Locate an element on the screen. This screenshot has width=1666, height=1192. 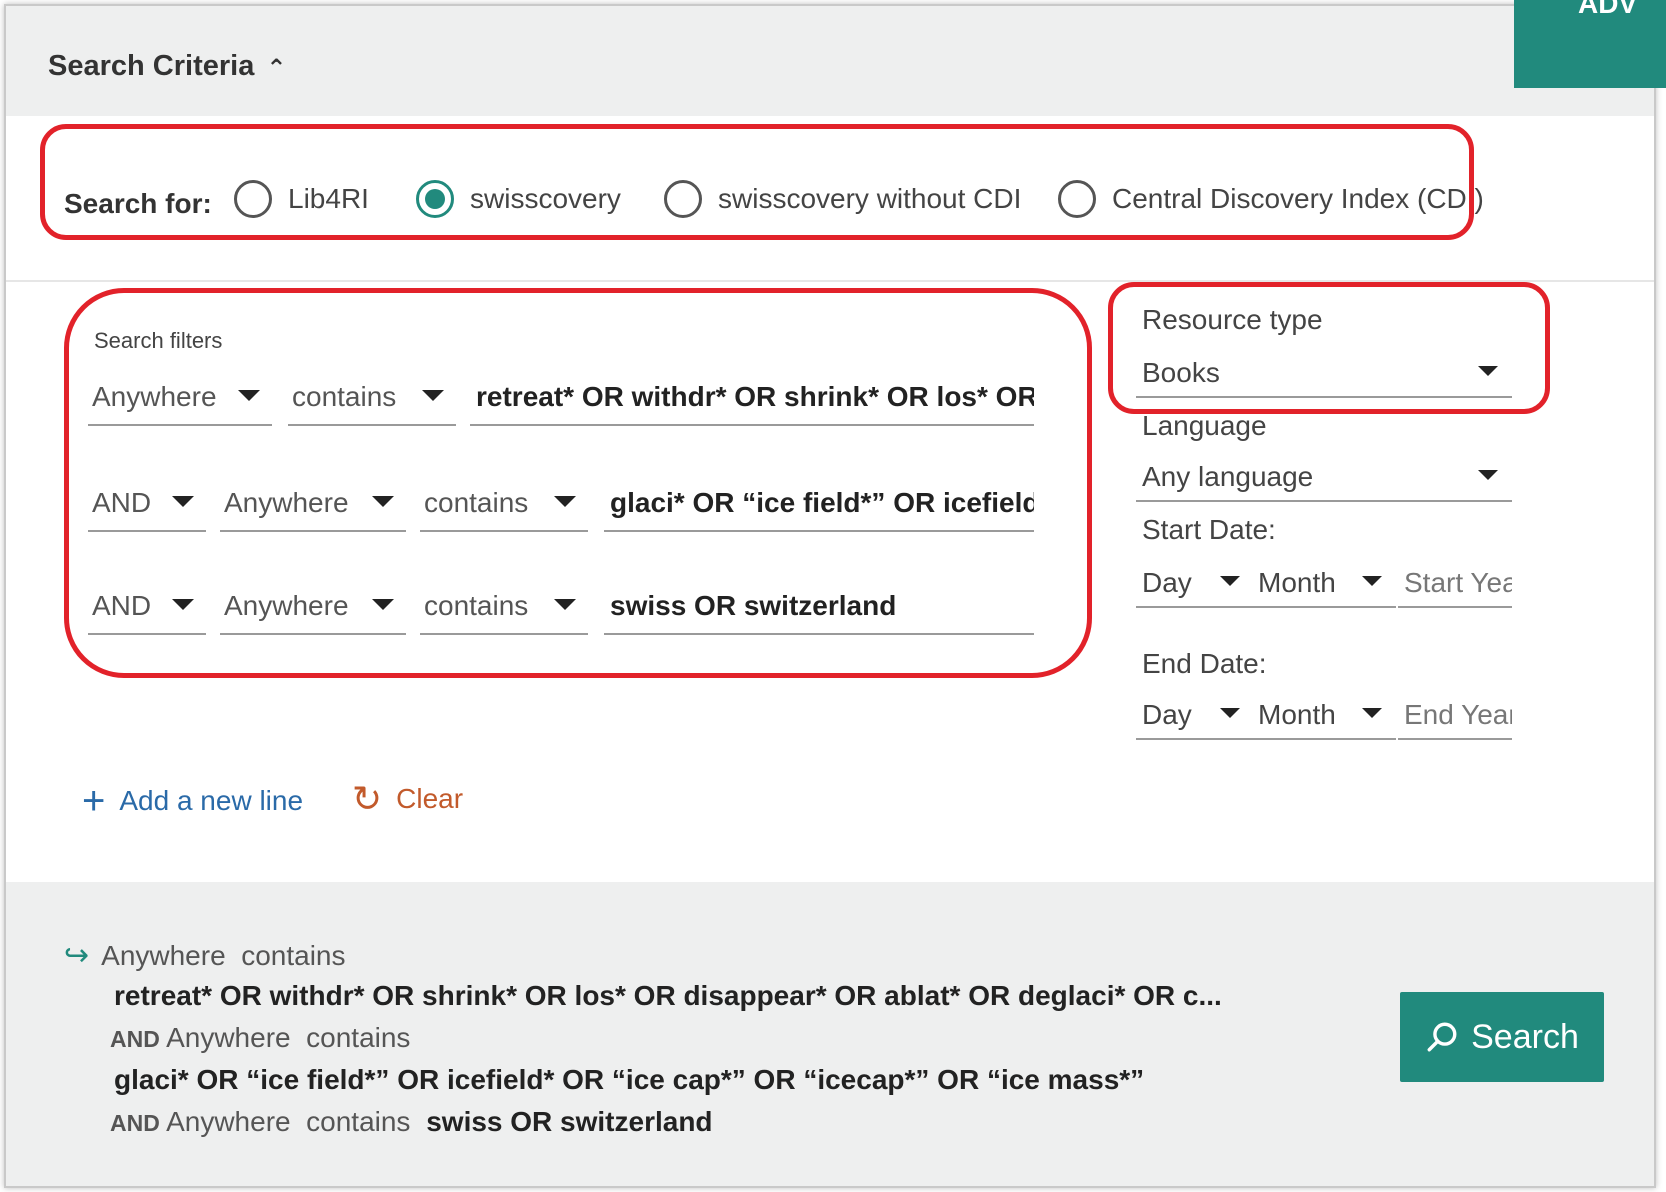
refresh-icon: ↻ is located at coordinates (367, 798).